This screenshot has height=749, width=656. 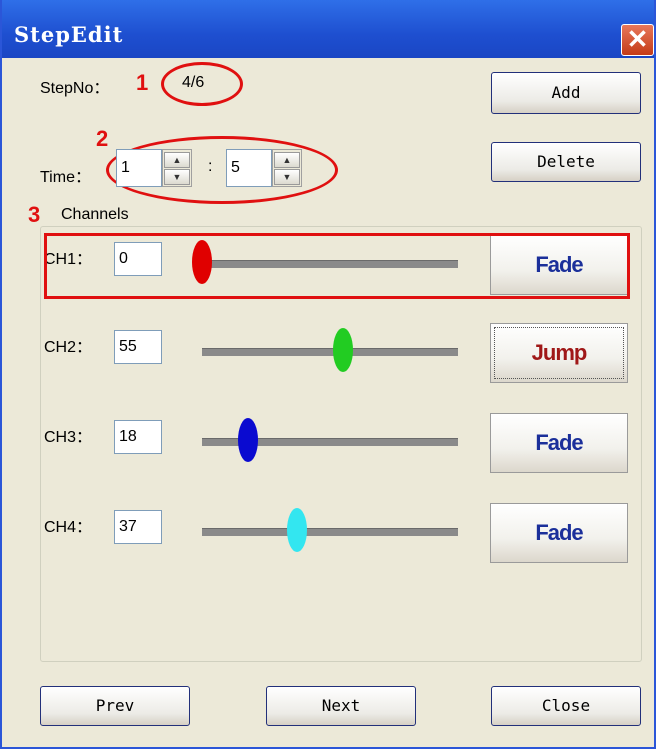 What do you see at coordinates (328, 29) in the screenshot?
I see `title-bar: StepEdit ✕` at bounding box center [328, 29].